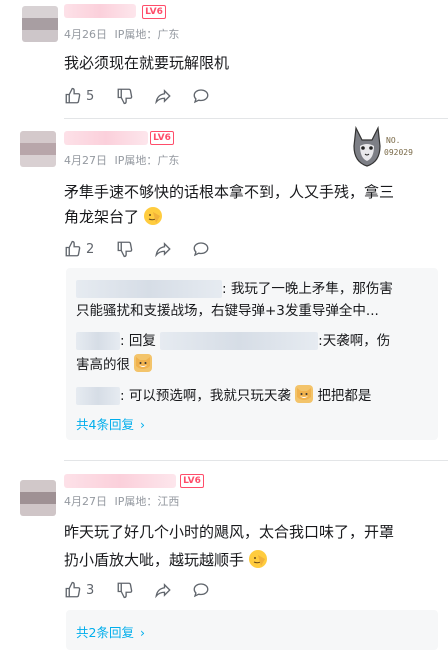 This screenshot has width=448, height=660. I want to click on like-count: 3, so click(90, 590).